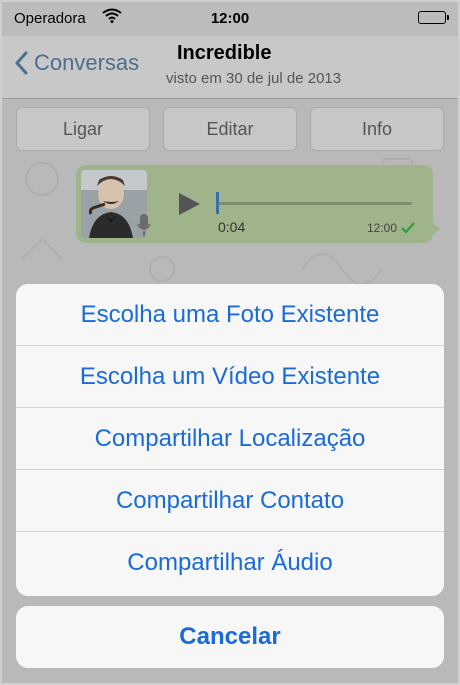 The height and width of the screenshot is (685, 460). Describe the element at coordinates (230, 637) in the screenshot. I see `cancel-button: Cancelar` at that location.